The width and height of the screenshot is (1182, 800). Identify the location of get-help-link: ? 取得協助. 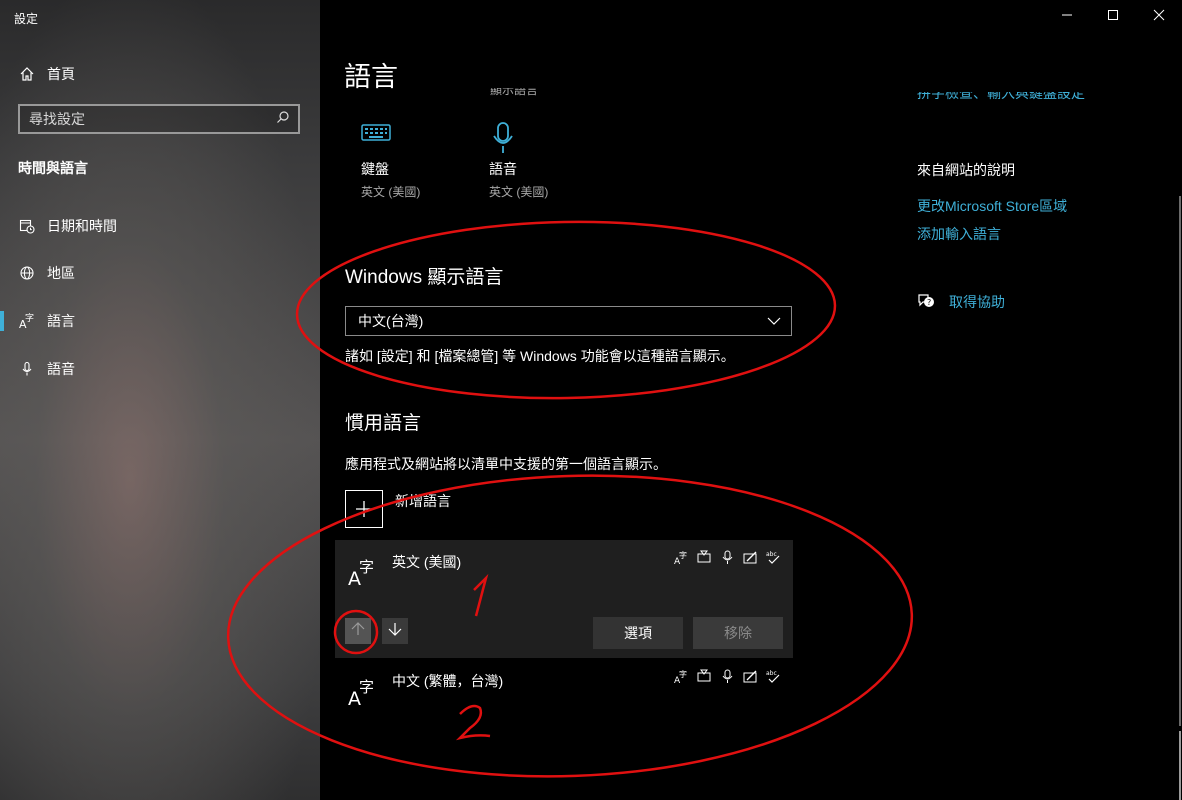
(961, 302).